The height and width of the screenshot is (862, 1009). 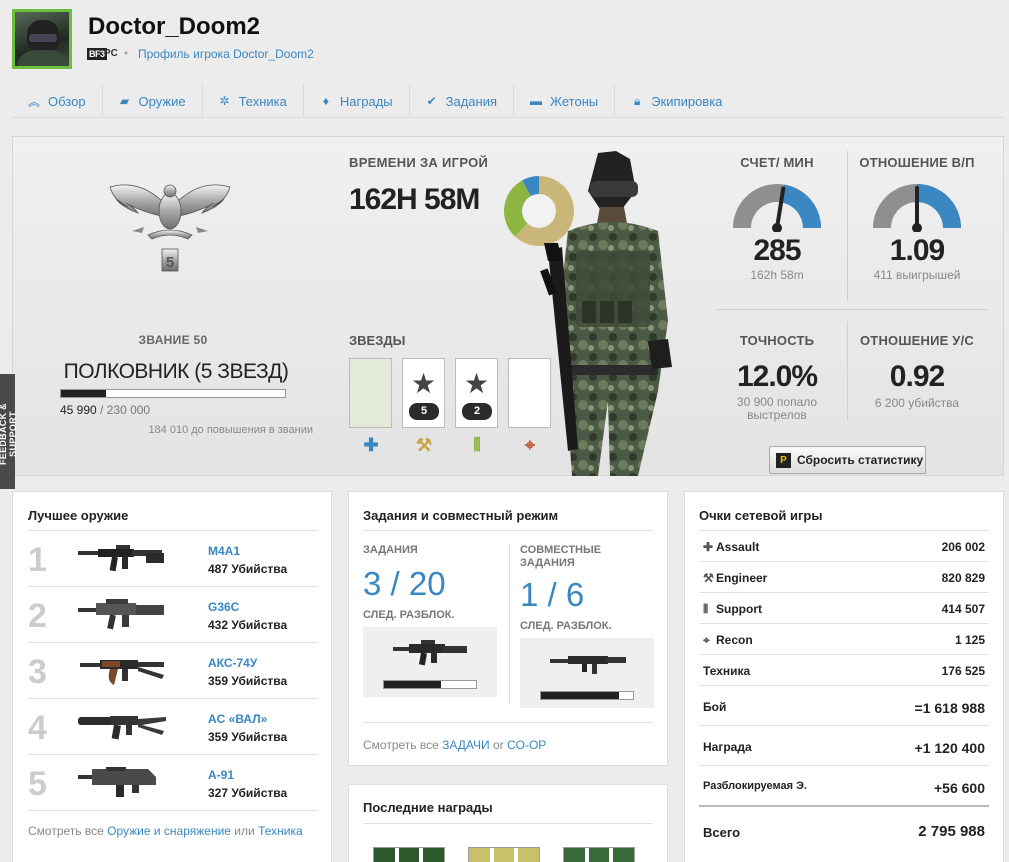 What do you see at coordinates (508, 722) in the screenshot?
I see `panel-divider` at bounding box center [508, 722].